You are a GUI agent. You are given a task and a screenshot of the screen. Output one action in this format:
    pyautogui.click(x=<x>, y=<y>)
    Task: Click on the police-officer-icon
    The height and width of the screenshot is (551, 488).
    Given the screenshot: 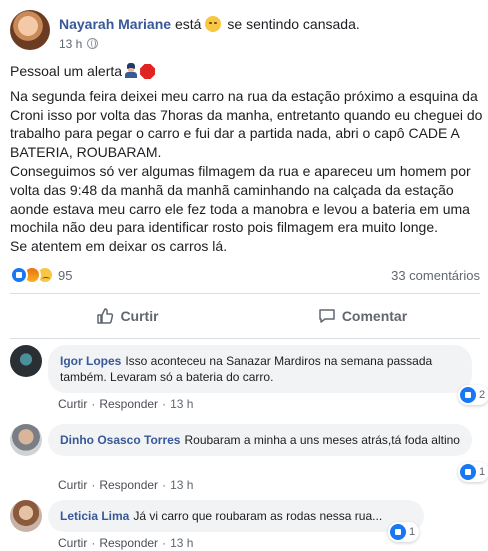 What is the action you would take?
    pyautogui.click(x=131, y=70)
    